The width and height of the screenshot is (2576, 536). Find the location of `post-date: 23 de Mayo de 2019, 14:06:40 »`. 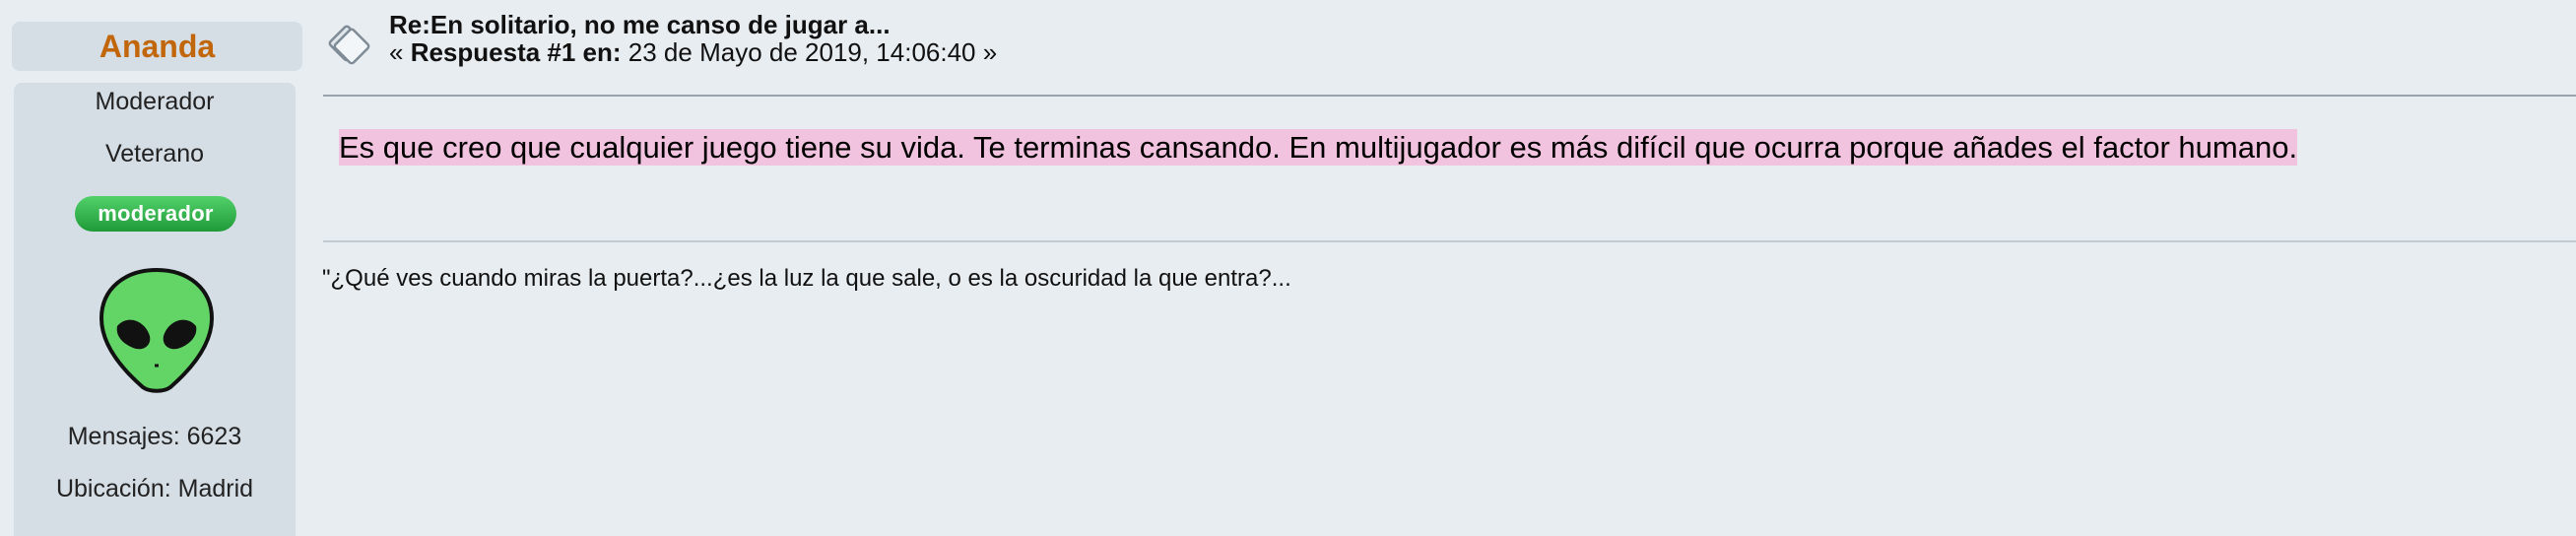

post-date: 23 de Mayo de 2019, 14:06:40 » is located at coordinates (810, 52).